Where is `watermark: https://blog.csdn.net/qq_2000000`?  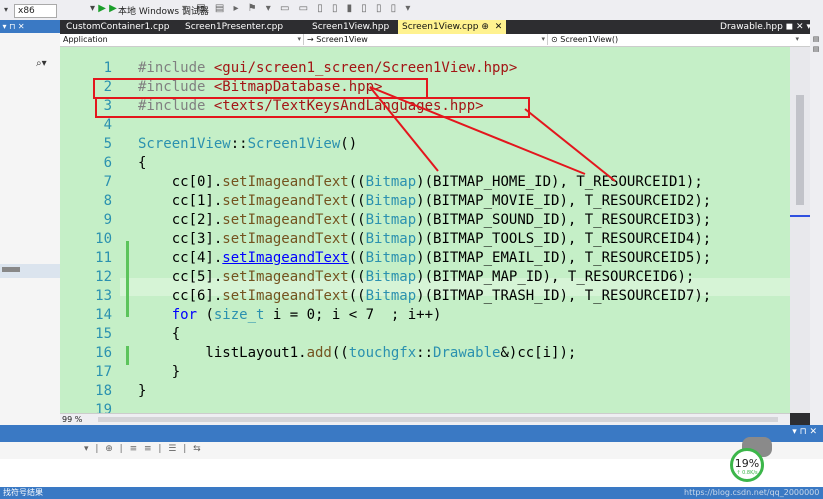
watermark: https://blog.csdn.net/qq_2000000 is located at coordinates (752, 492).